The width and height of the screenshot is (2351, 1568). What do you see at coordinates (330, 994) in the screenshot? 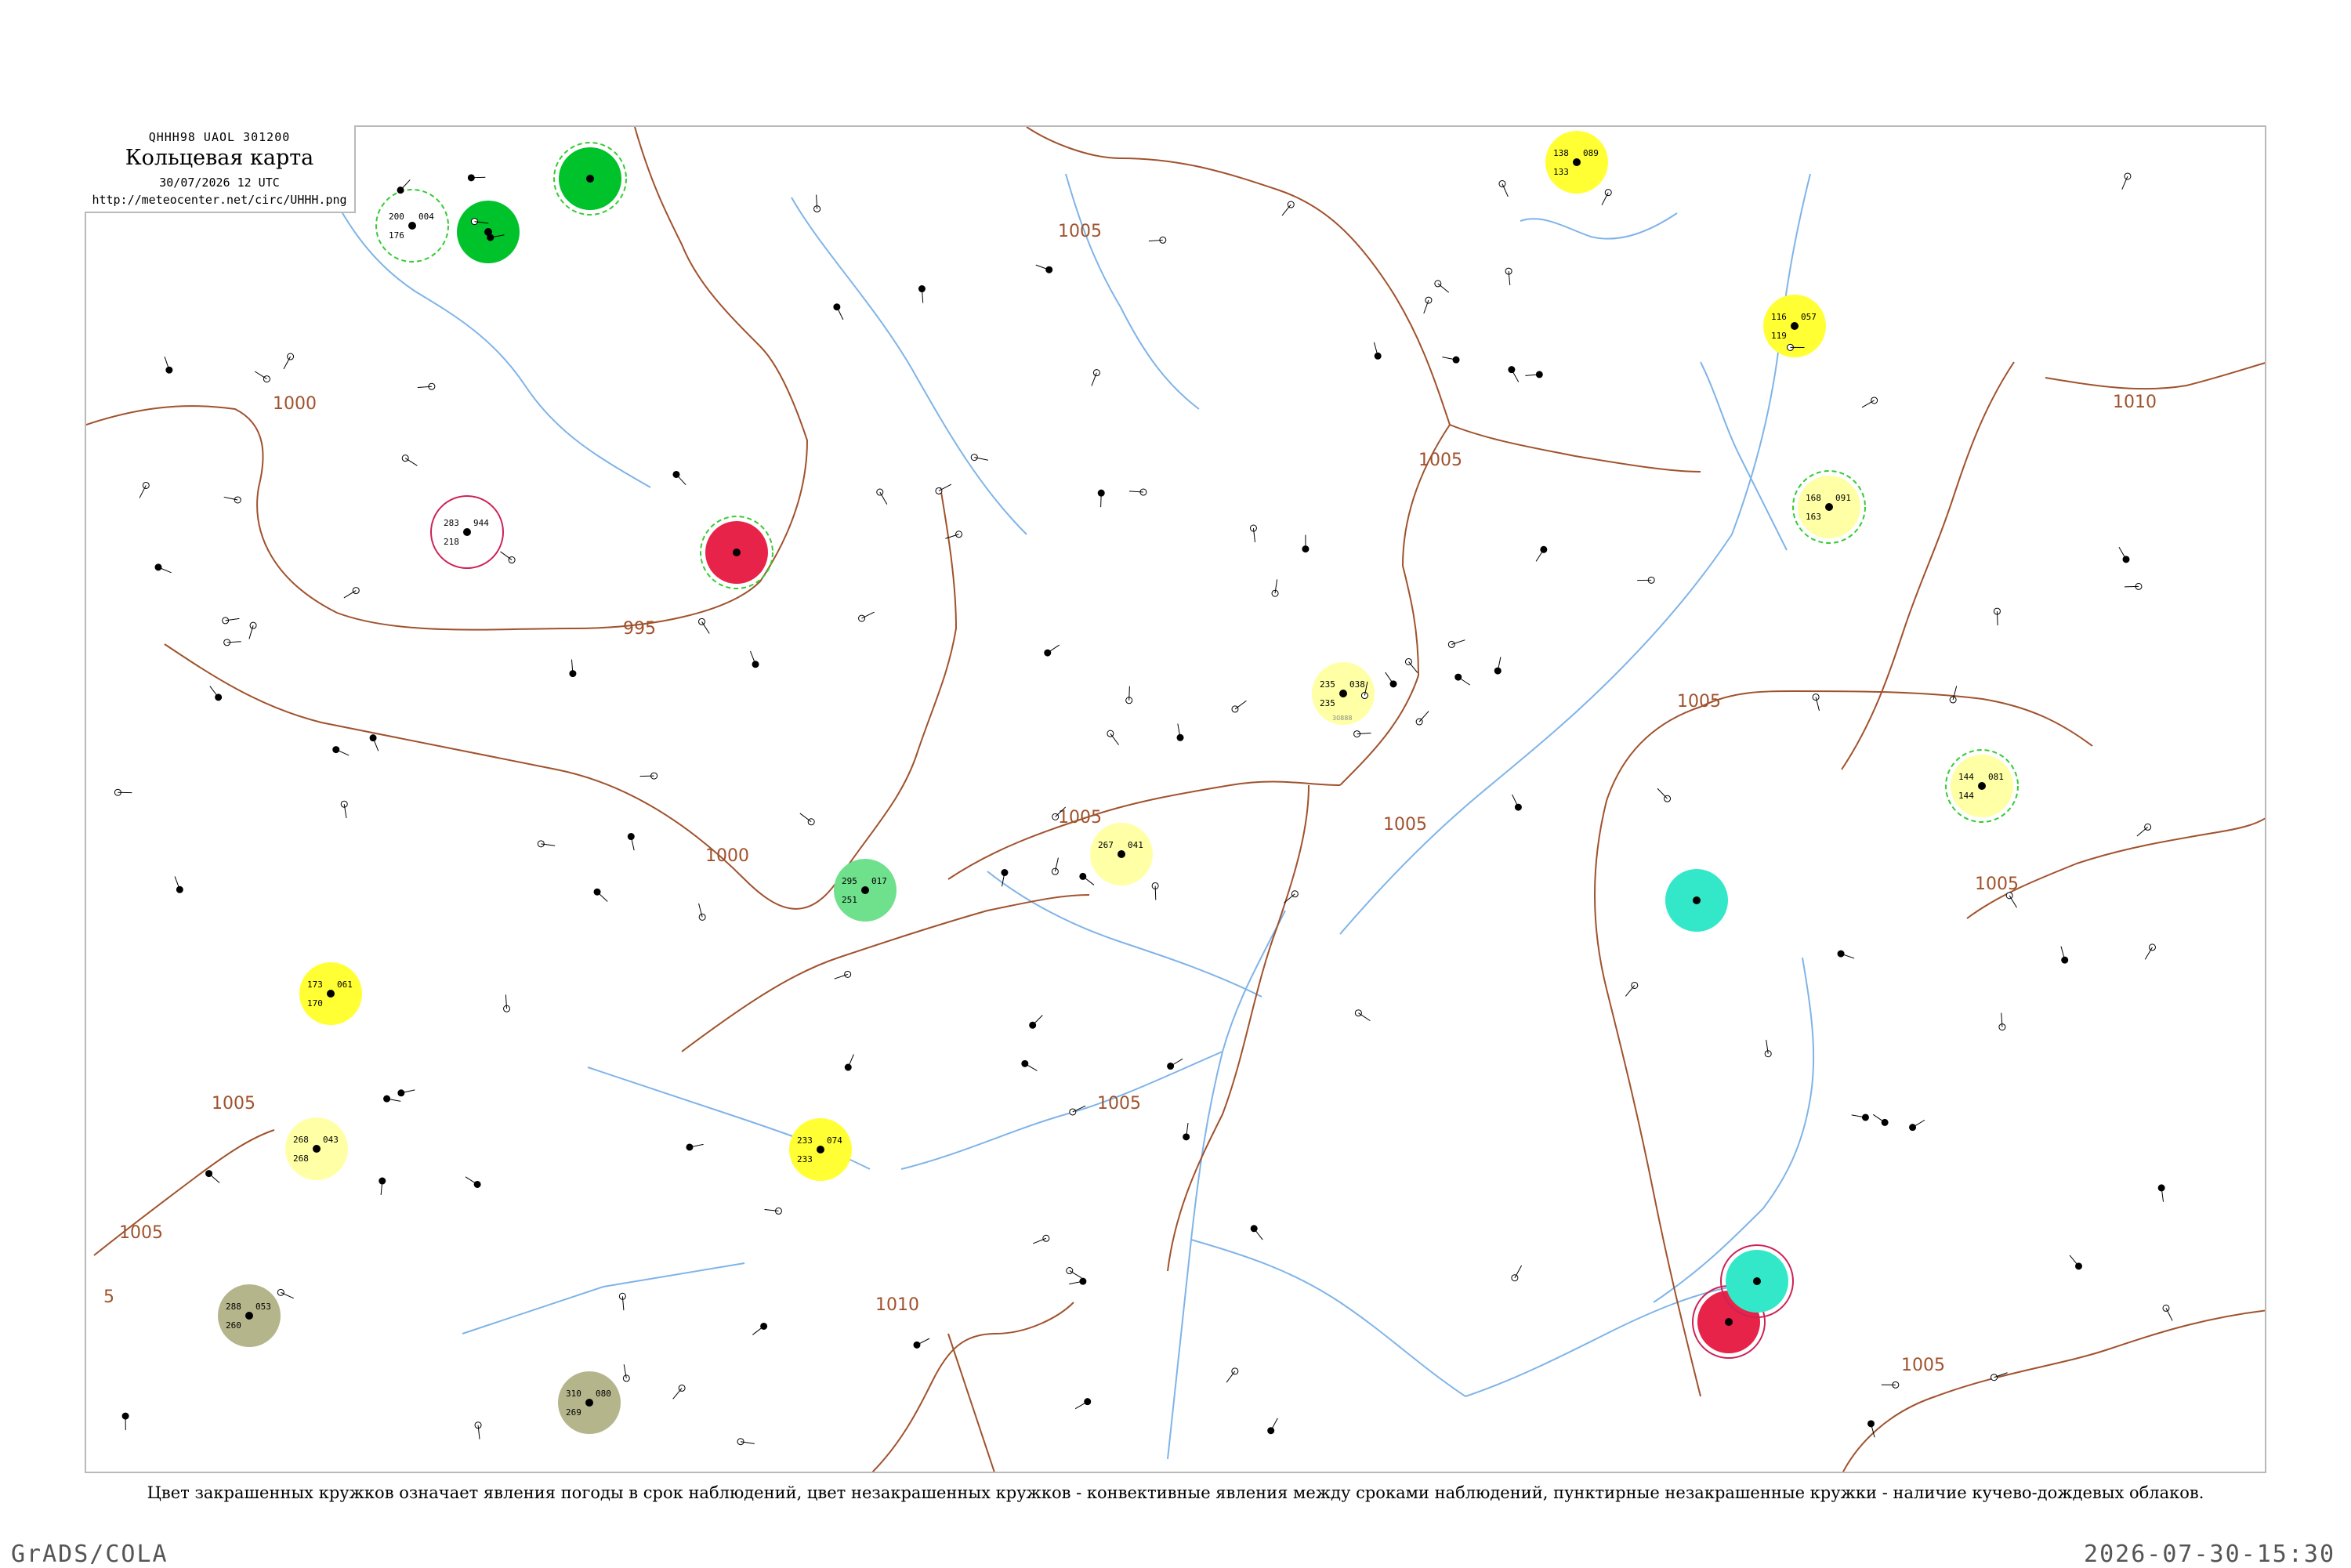
I see `station-marker: 173061170` at bounding box center [330, 994].